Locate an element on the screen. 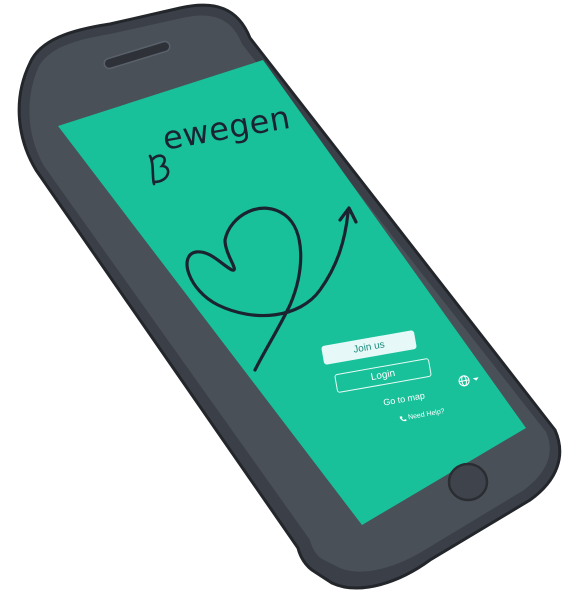  phone-icon is located at coordinates (403, 419).